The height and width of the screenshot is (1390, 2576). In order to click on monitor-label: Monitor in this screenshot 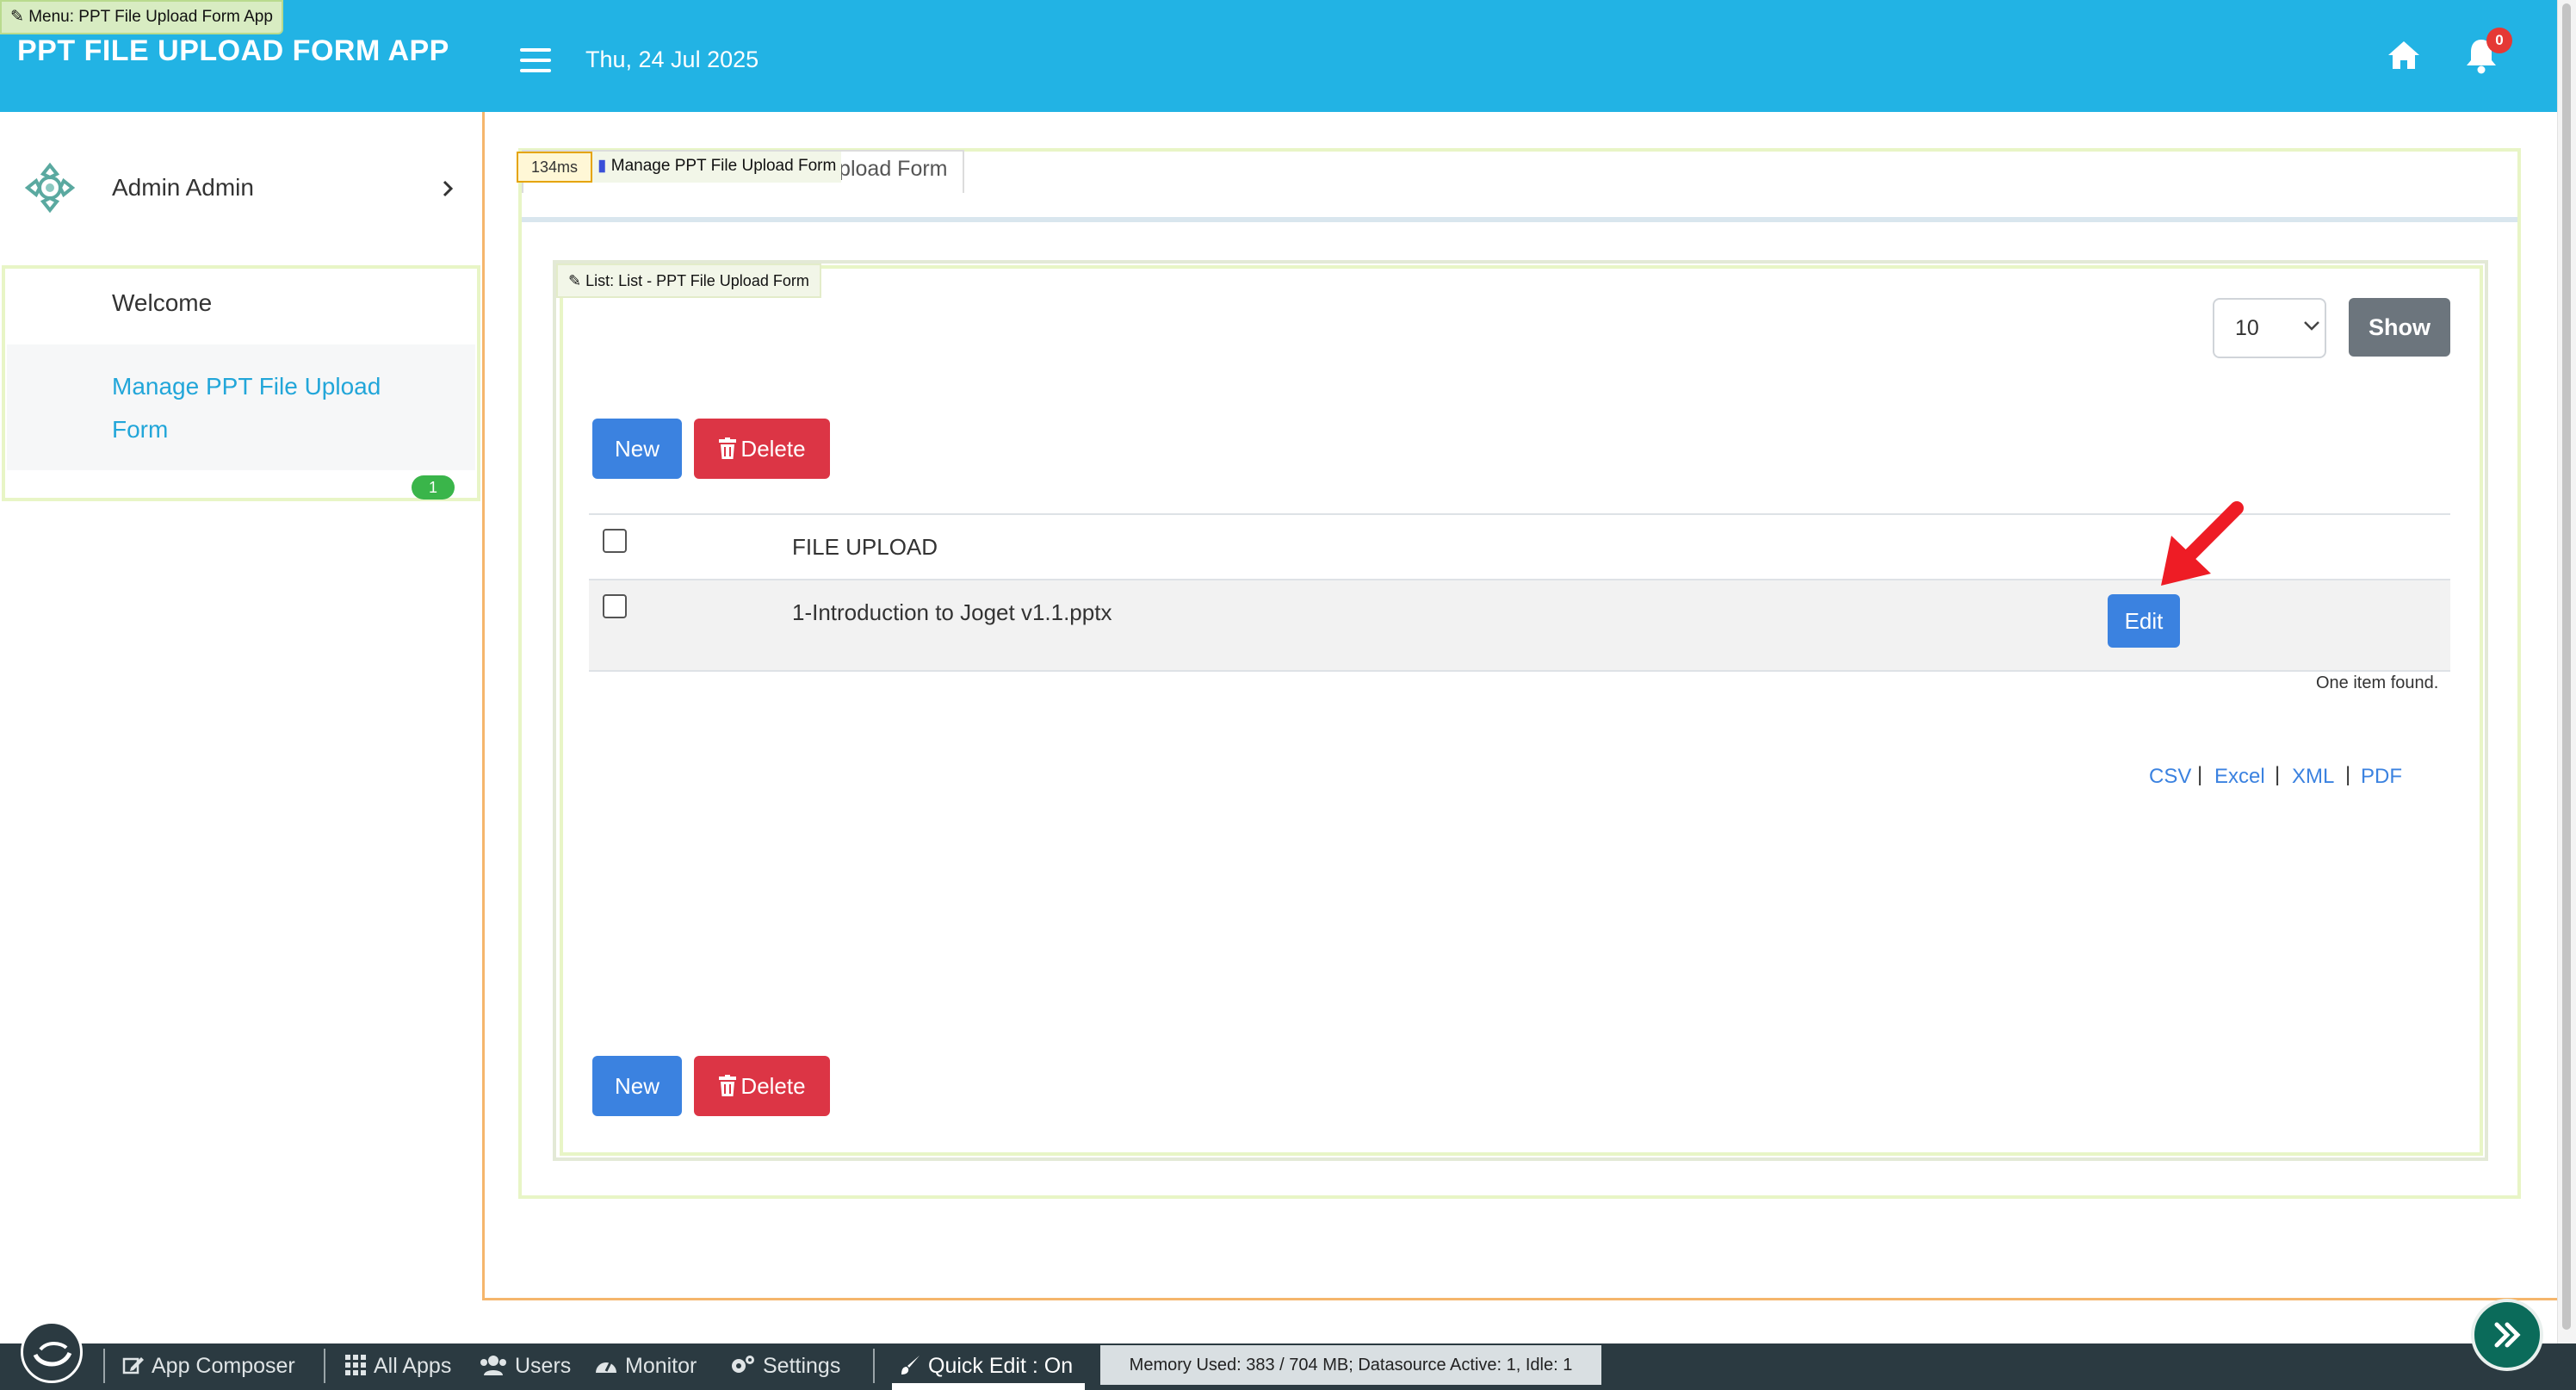, I will do `click(661, 1366)`.